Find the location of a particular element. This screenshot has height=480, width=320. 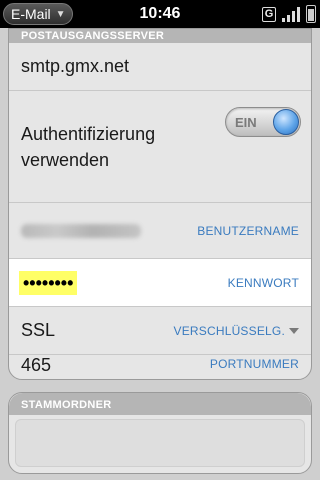

toggle-knob is located at coordinates (286, 122).